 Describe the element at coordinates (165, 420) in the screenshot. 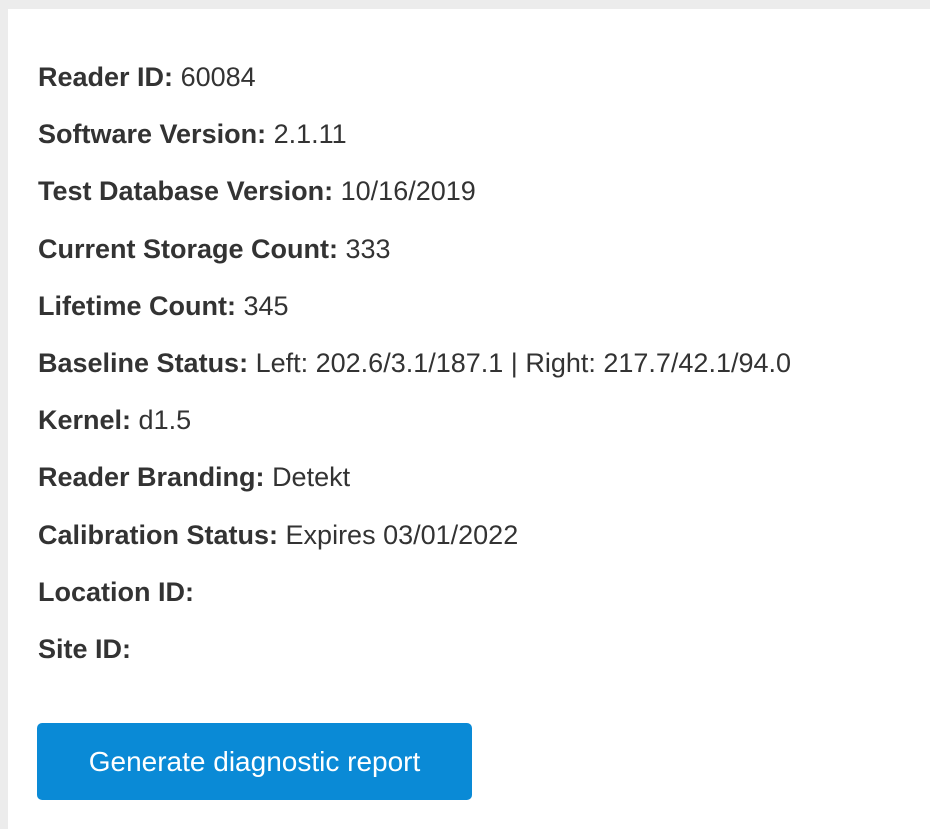

I see `kernel-value: d1.5` at that location.